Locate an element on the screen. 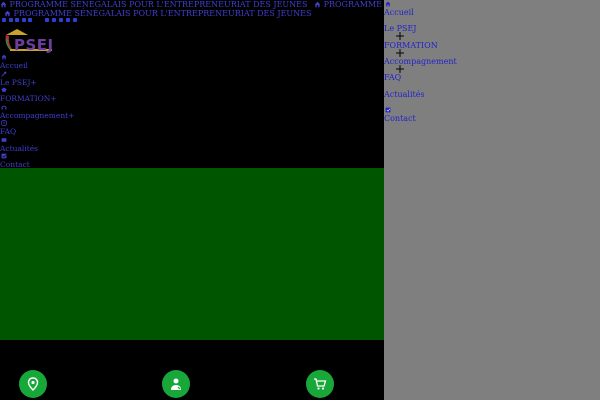  news-icon is located at coordinates (4, 139).